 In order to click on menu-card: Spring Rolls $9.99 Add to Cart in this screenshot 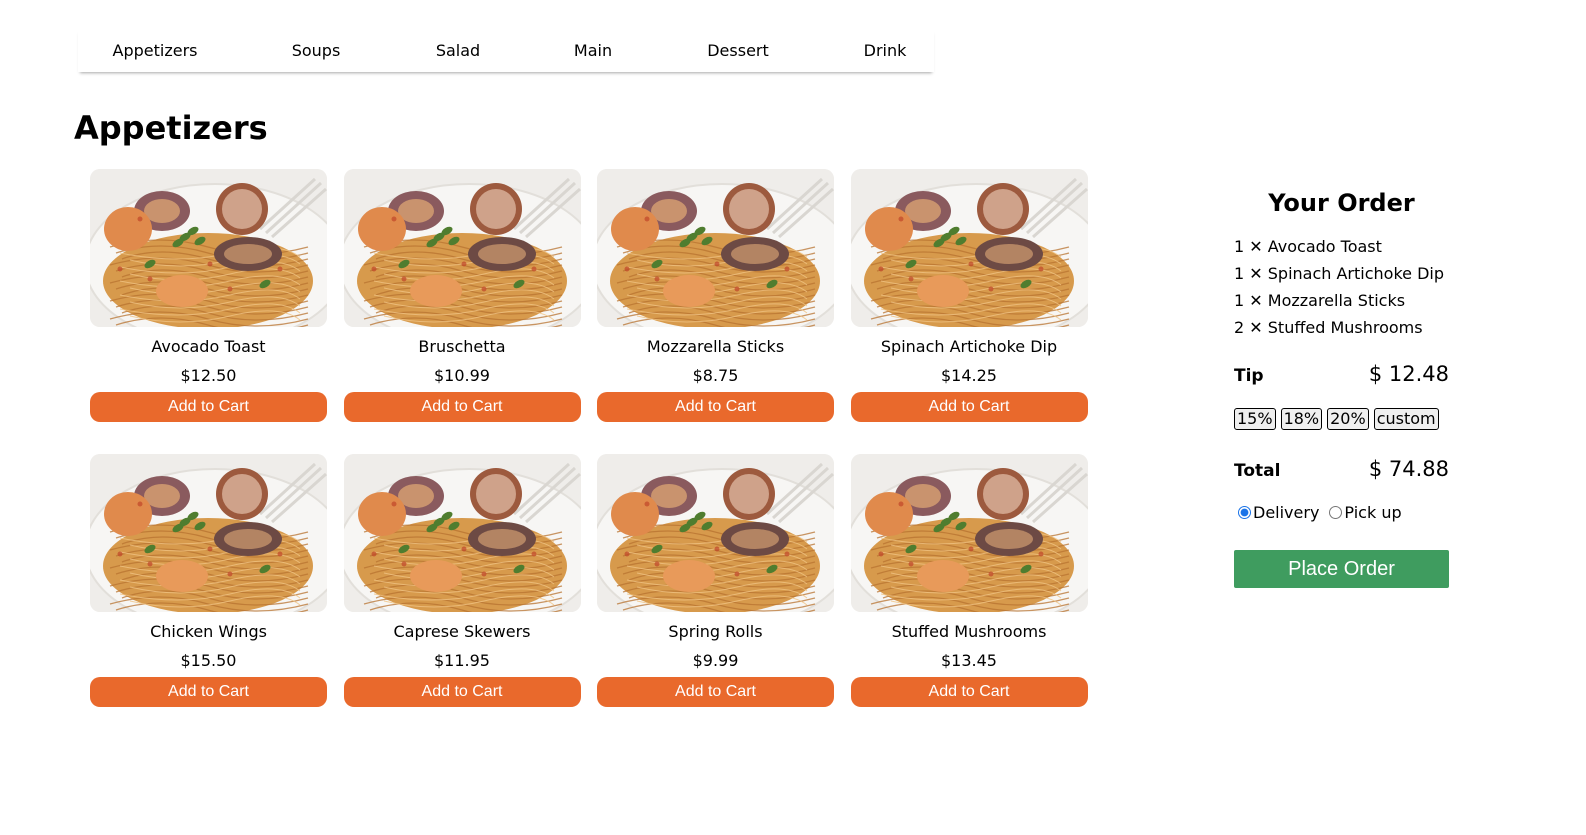, I will do `click(715, 580)`.